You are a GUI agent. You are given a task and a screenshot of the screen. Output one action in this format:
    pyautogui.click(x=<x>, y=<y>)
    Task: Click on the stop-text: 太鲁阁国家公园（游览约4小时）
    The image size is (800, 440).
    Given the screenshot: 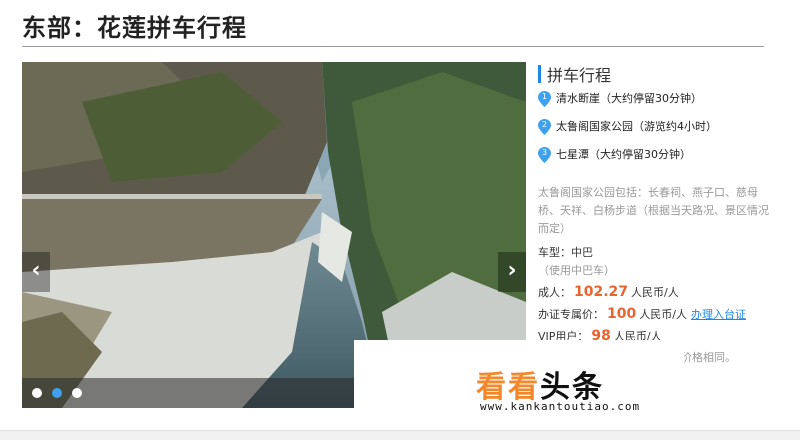 What is the action you would take?
    pyautogui.click(x=636, y=126)
    